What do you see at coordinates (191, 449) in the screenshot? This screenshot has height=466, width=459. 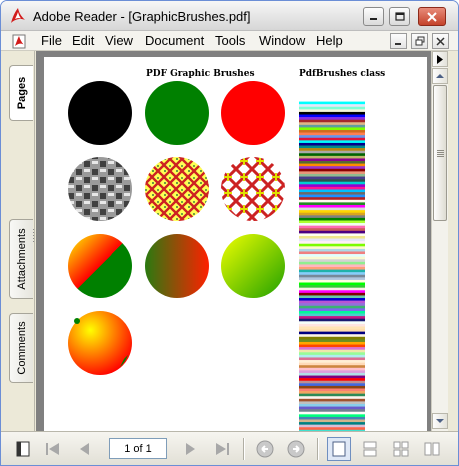 I see `next-page-button` at bounding box center [191, 449].